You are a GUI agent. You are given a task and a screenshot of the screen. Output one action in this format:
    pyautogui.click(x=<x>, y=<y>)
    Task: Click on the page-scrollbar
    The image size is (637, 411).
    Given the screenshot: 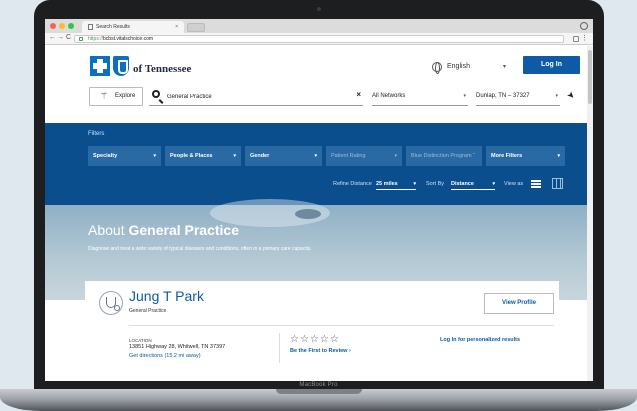 What is the action you would take?
    pyautogui.click(x=590, y=213)
    